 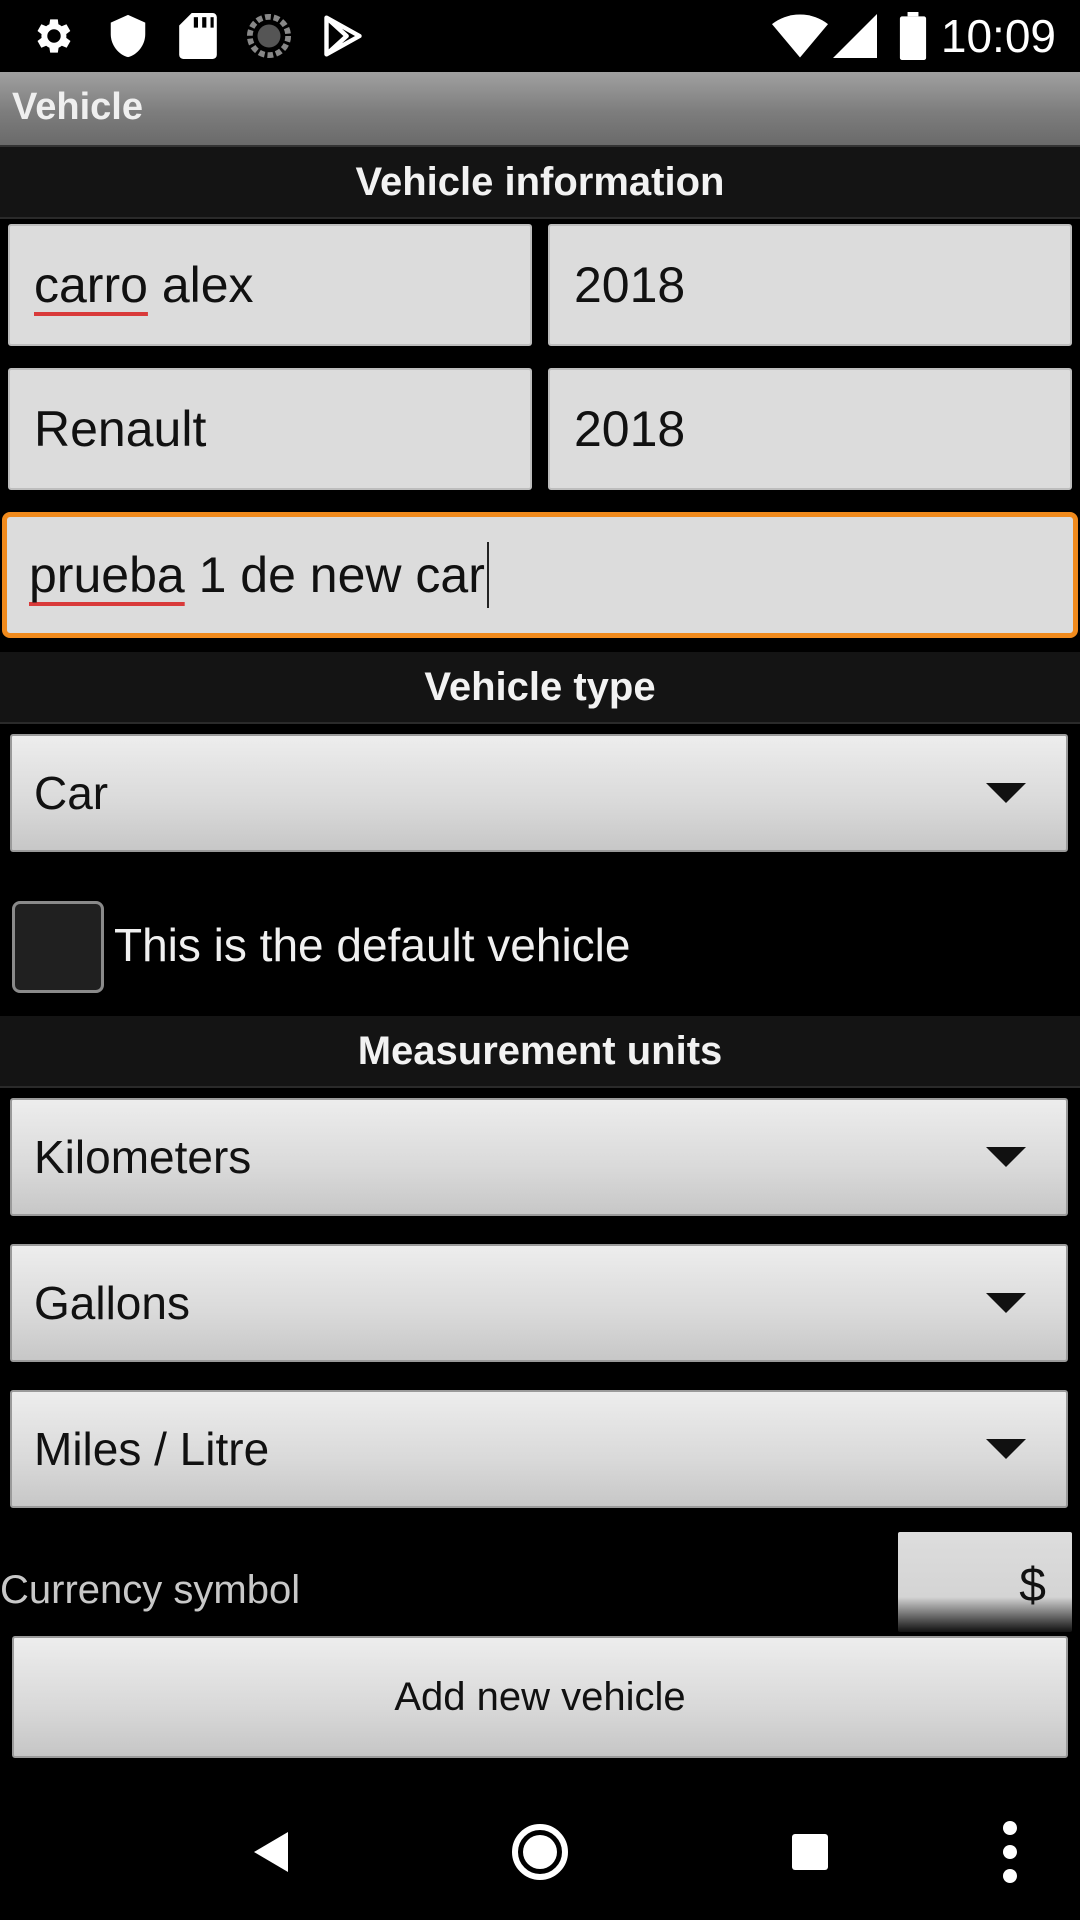 What do you see at coordinates (540, 1697) in the screenshot?
I see `add-new-vehicle-button: Add new vehicle` at bounding box center [540, 1697].